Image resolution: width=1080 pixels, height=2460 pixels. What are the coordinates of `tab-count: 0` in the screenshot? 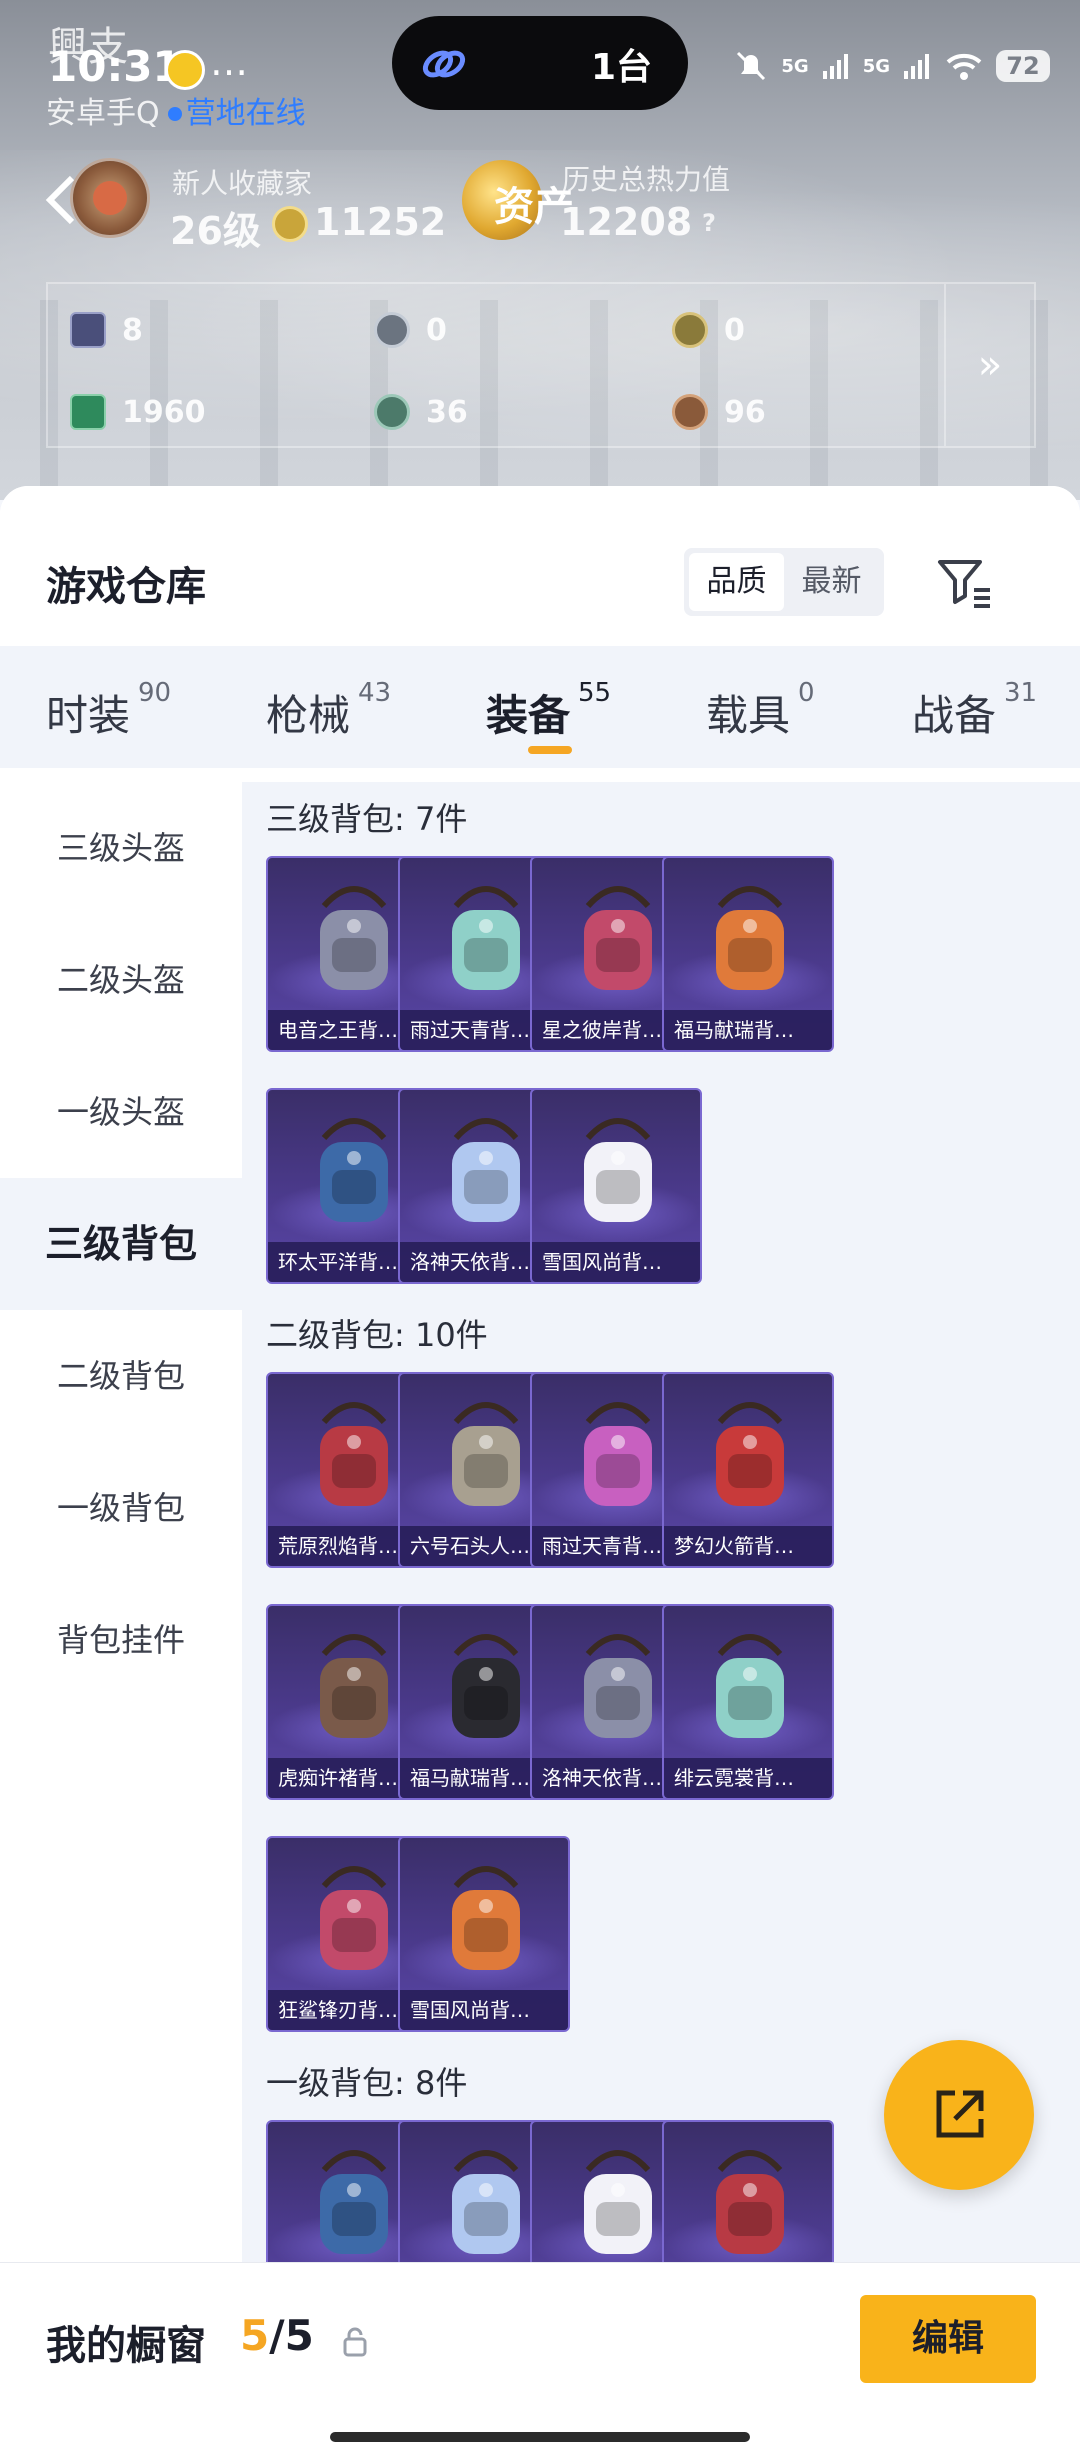 It's located at (806, 693).